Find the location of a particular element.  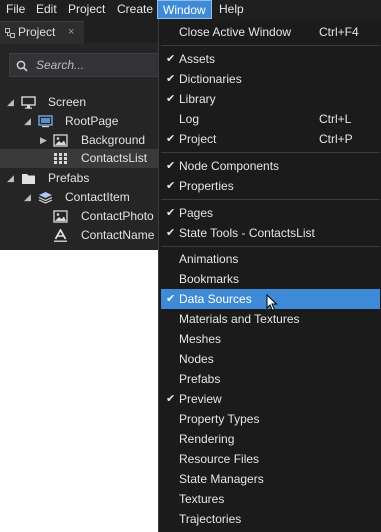

menu-item-prefabs: Prefabs is located at coordinates (270, 379).